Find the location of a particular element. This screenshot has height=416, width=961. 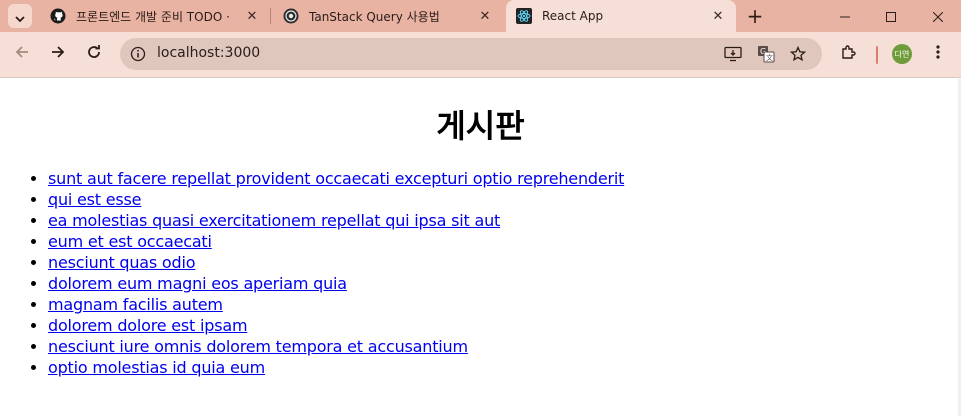

maximize-icon is located at coordinates (891, 16).